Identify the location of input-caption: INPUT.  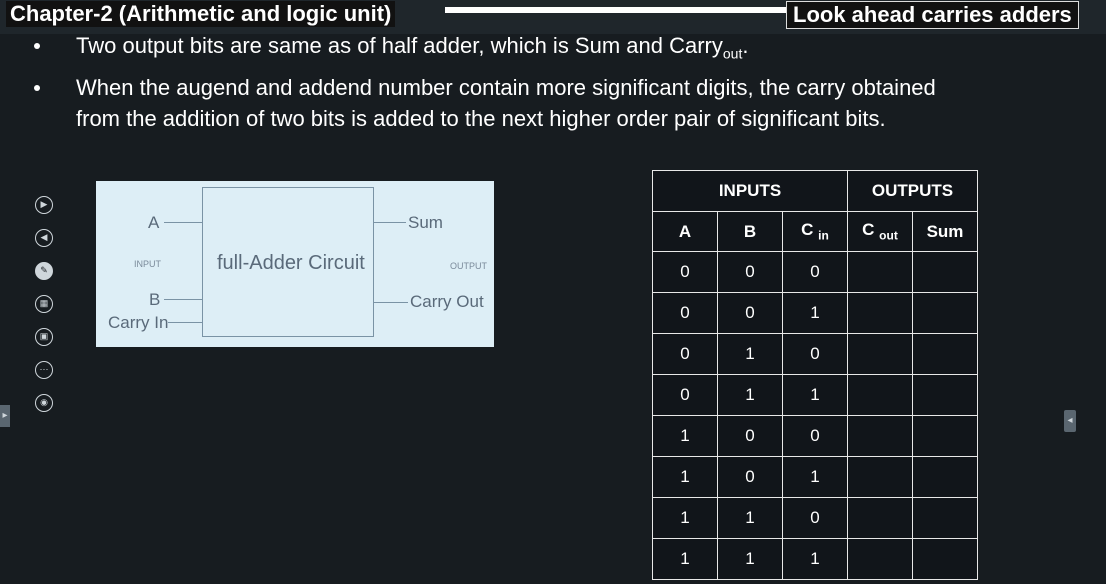
(147, 264).